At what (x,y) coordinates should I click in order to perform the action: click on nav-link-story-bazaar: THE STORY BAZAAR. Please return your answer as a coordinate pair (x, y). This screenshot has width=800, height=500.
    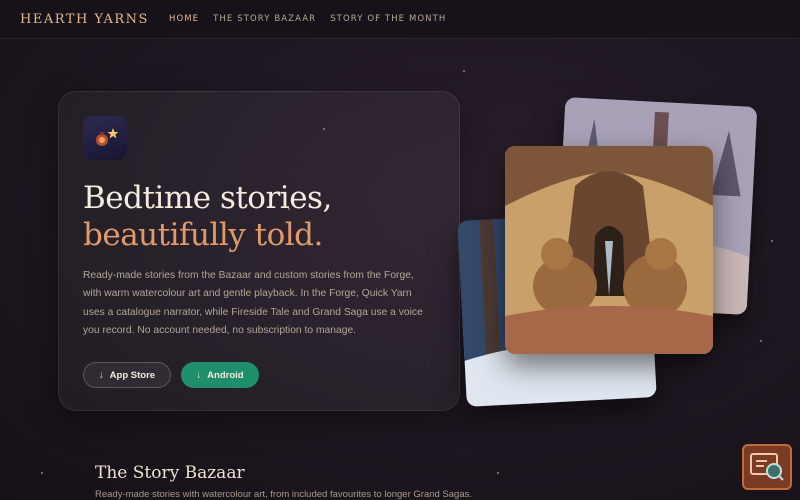
    Looking at the image, I should click on (264, 19).